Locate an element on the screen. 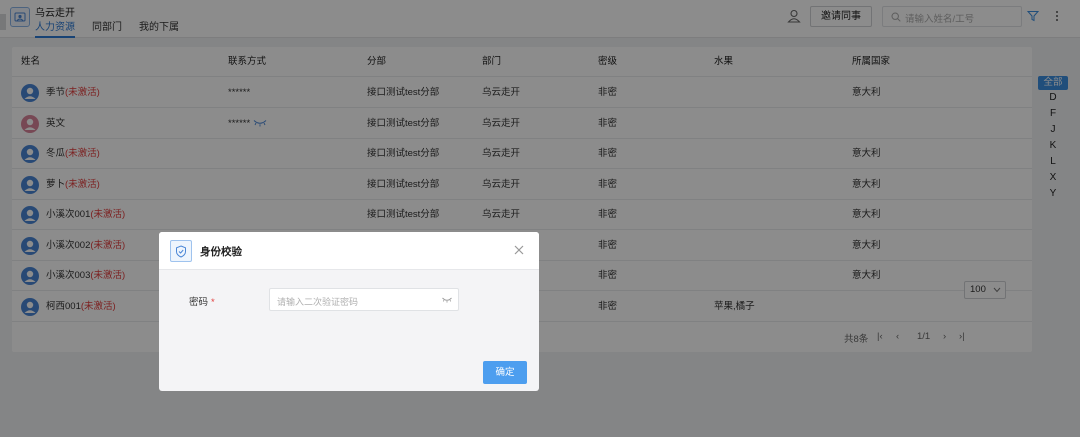 This screenshot has height=437, width=1080. required-mark: * is located at coordinates (213, 302).